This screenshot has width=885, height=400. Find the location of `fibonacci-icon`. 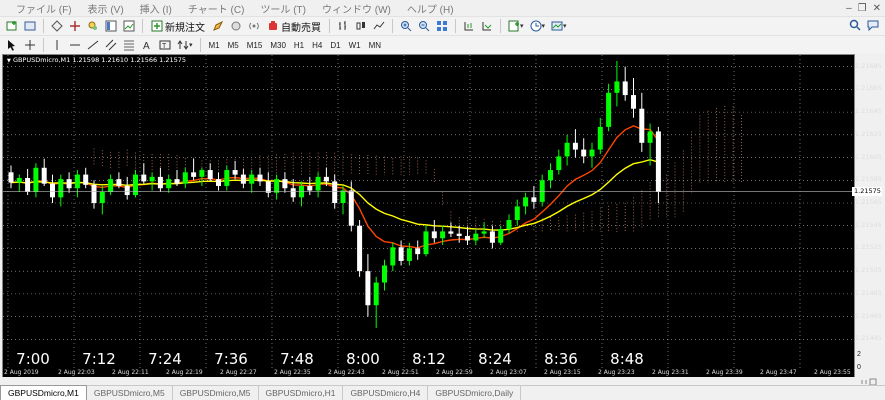

fibonacci-icon is located at coordinates (129, 45).